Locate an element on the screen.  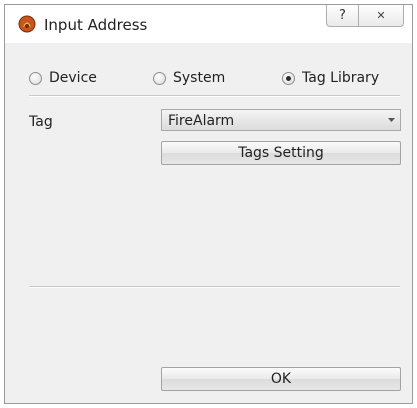
close-icon: ✕ is located at coordinates (381, 15).